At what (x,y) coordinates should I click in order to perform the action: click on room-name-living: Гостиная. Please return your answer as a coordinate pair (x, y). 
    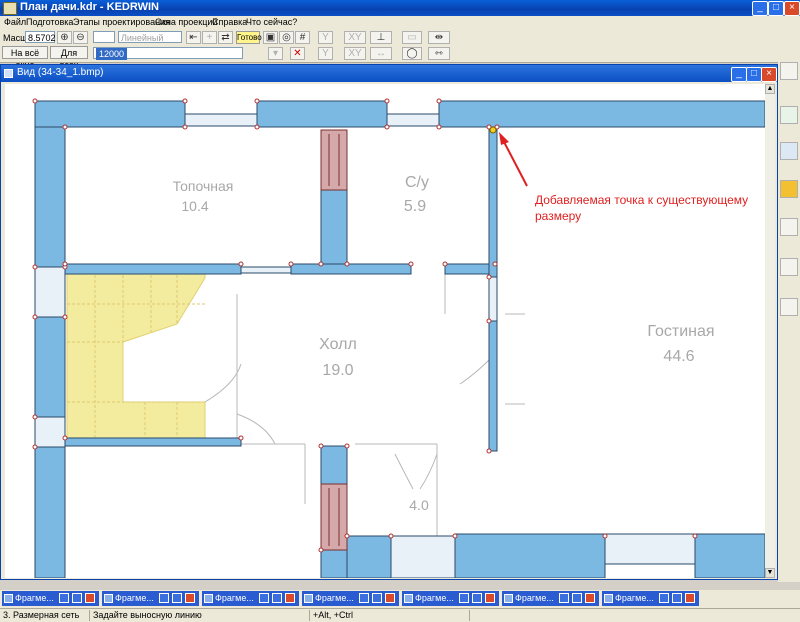
    Looking at the image, I should click on (680, 331).